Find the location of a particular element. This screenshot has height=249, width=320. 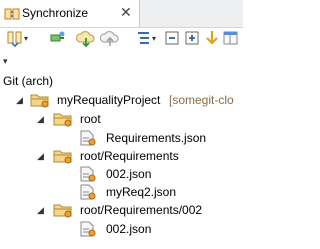

toolbar: ▾ ▾ is located at coordinates (121, 40).